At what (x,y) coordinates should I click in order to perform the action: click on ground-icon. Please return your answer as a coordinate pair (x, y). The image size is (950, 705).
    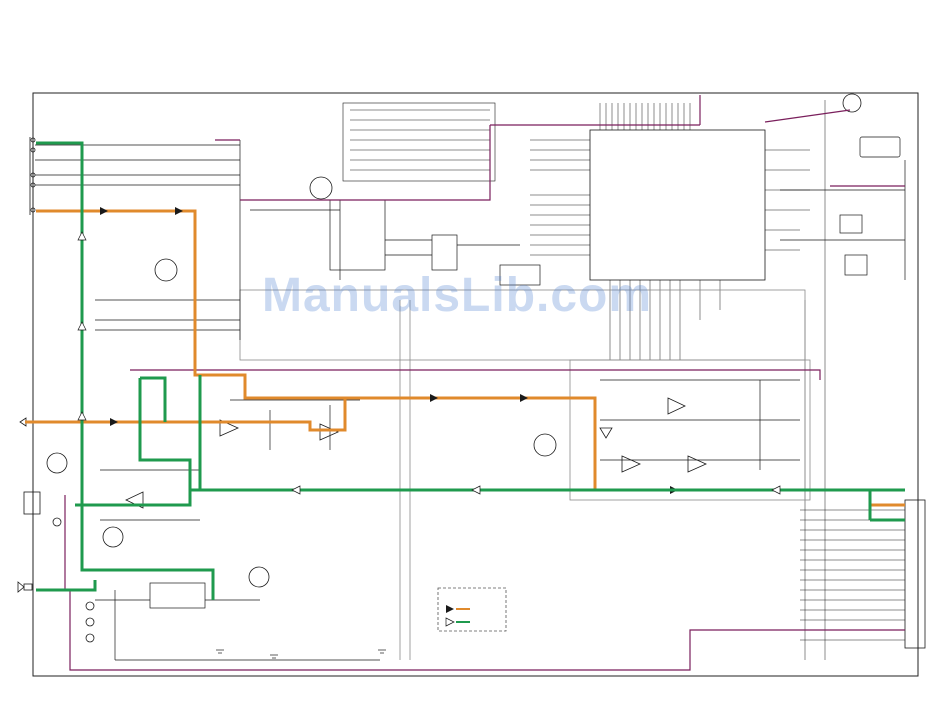
    Looking at the image, I should click on (301, 654).